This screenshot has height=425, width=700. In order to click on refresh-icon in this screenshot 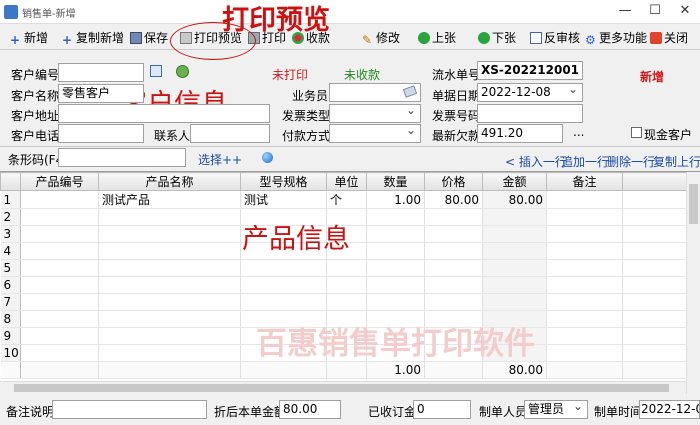, I will do `click(182, 71)`.